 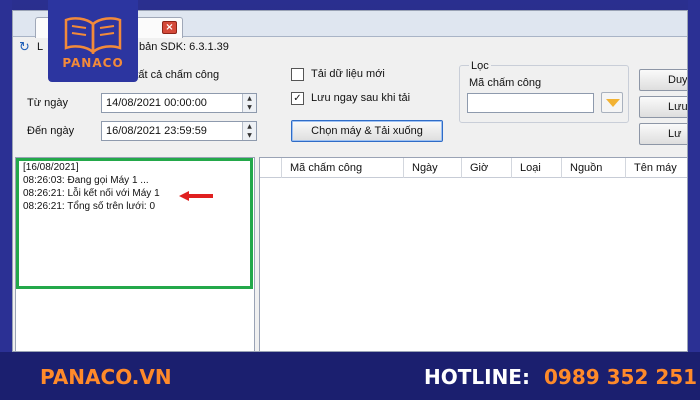 I want to click on red-arrow-icon, so click(x=196, y=196).